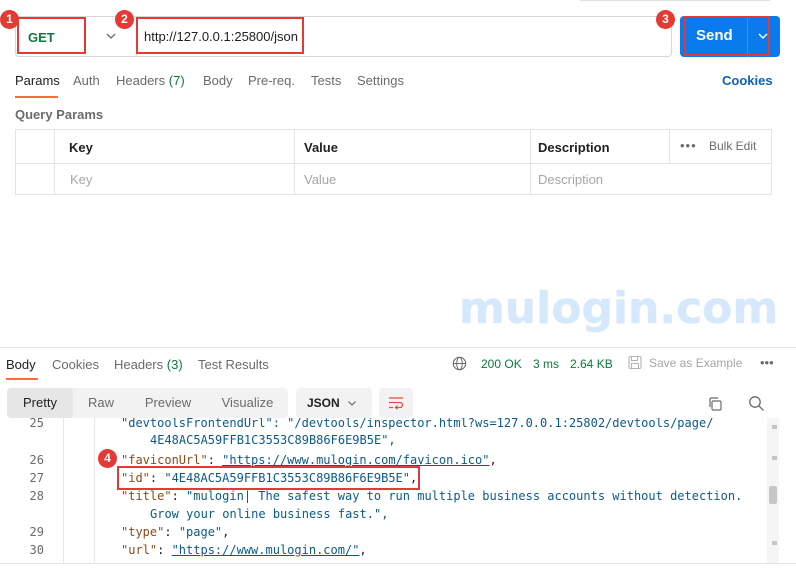  What do you see at coordinates (767, 362) in the screenshot?
I see `response-more-icon: •••` at bounding box center [767, 362].